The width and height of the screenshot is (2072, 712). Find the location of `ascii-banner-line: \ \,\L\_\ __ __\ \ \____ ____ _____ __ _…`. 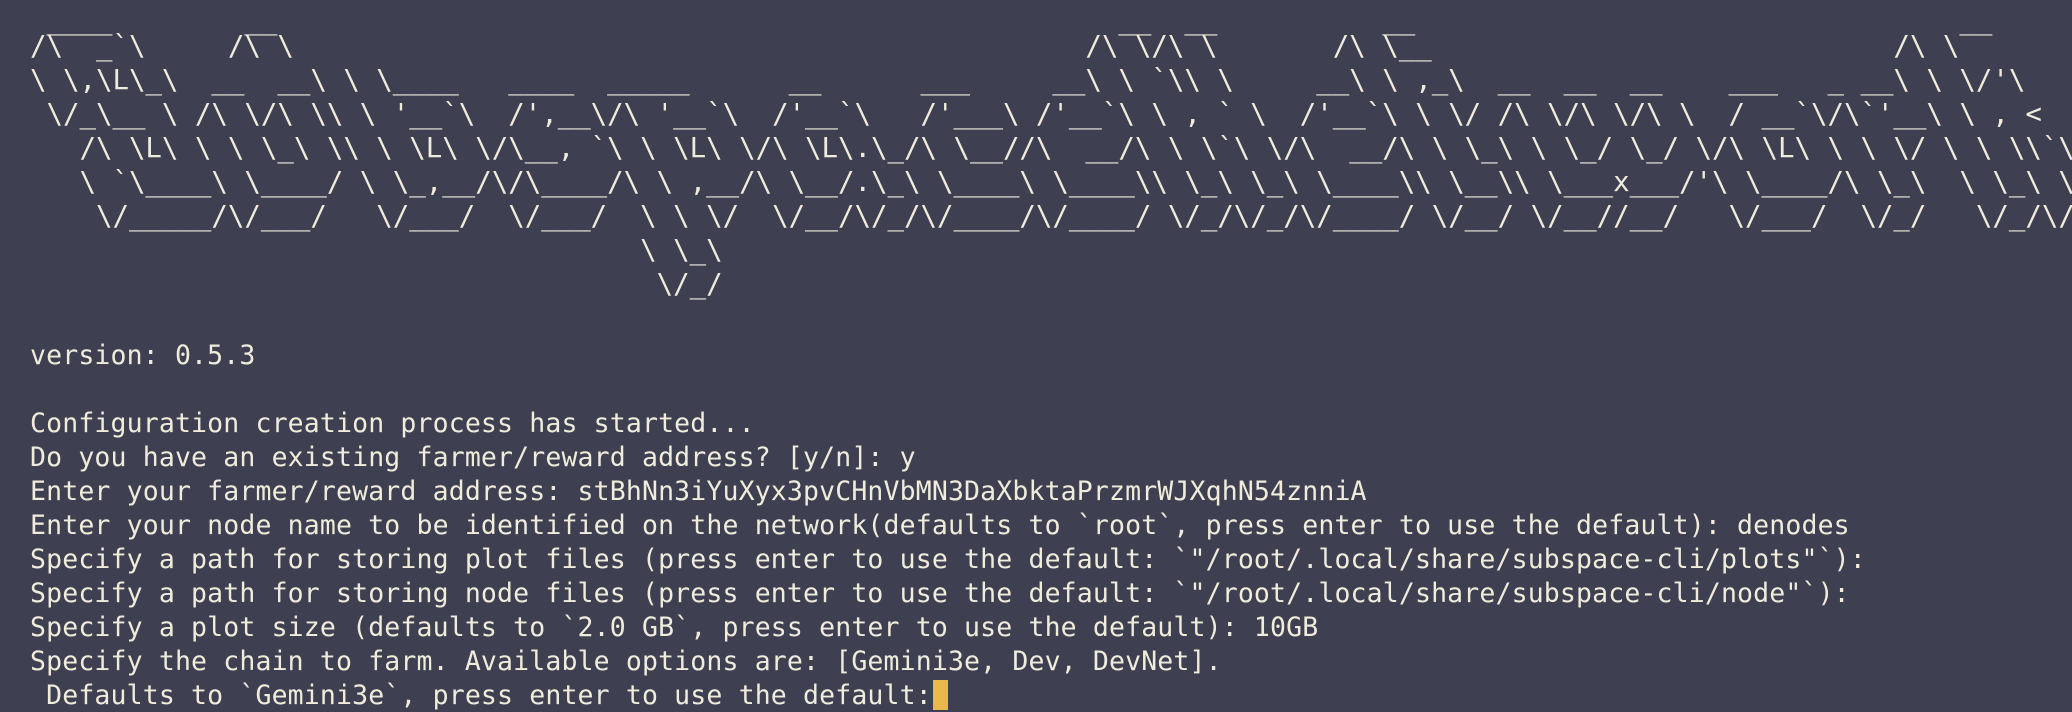

ascii-banner-line: \ \,\L\_\ __ __\ \ \____ ____ _____ __ _… is located at coordinates (1028, 80).